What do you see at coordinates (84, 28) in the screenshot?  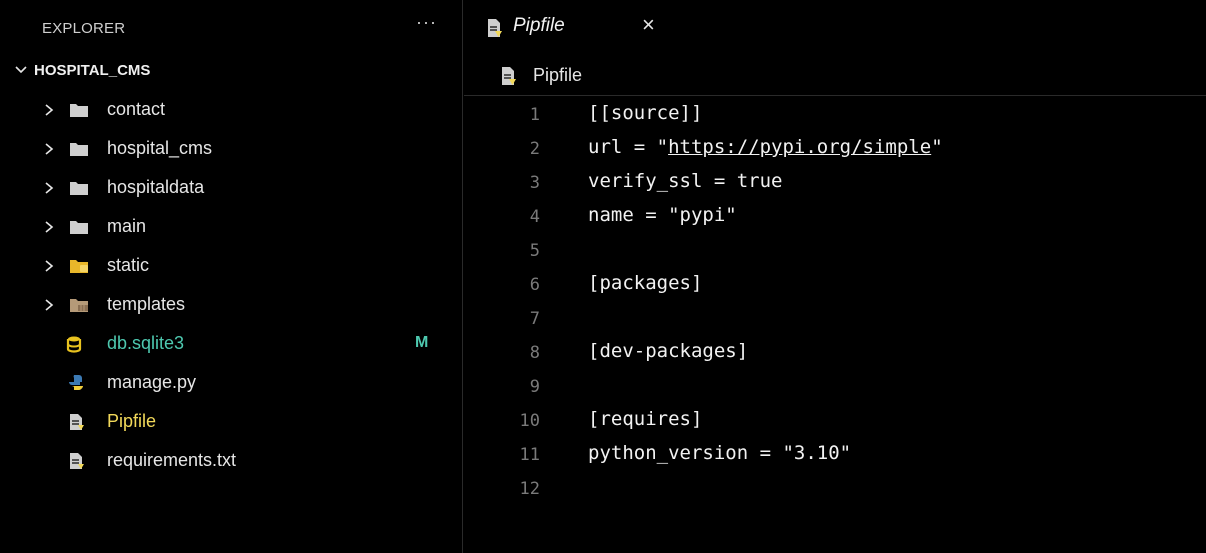 I see `explorer-title: EXPLORER` at bounding box center [84, 28].